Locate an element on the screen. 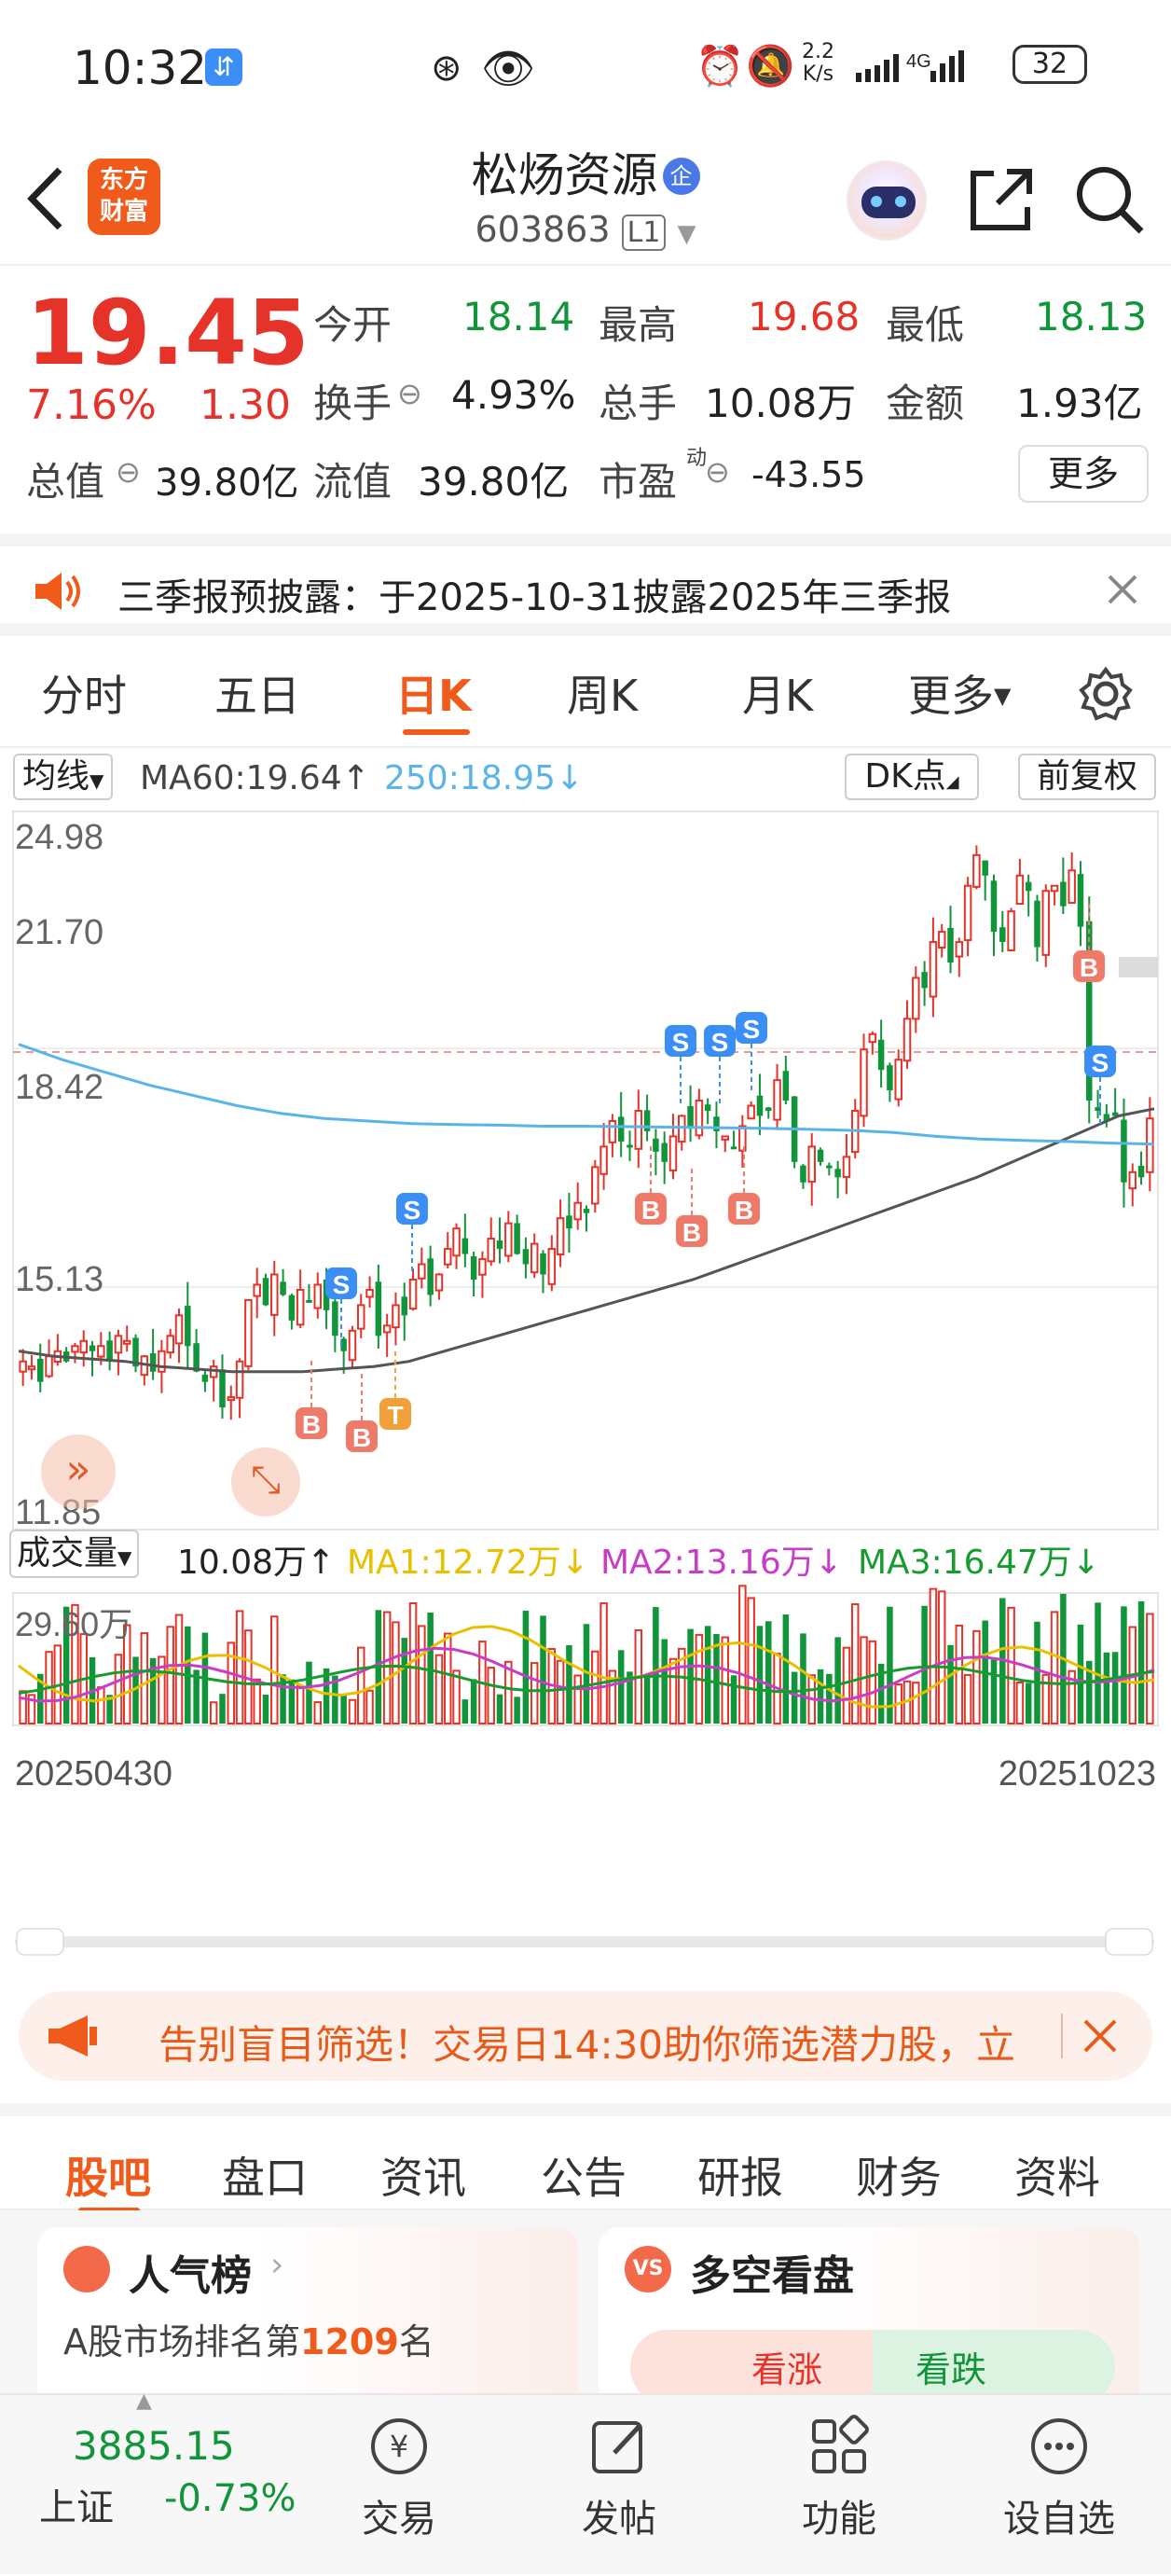 This screenshot has width=1171, height=2576. price-axis-label: 15.13 is located at coordinates (59, 1279).